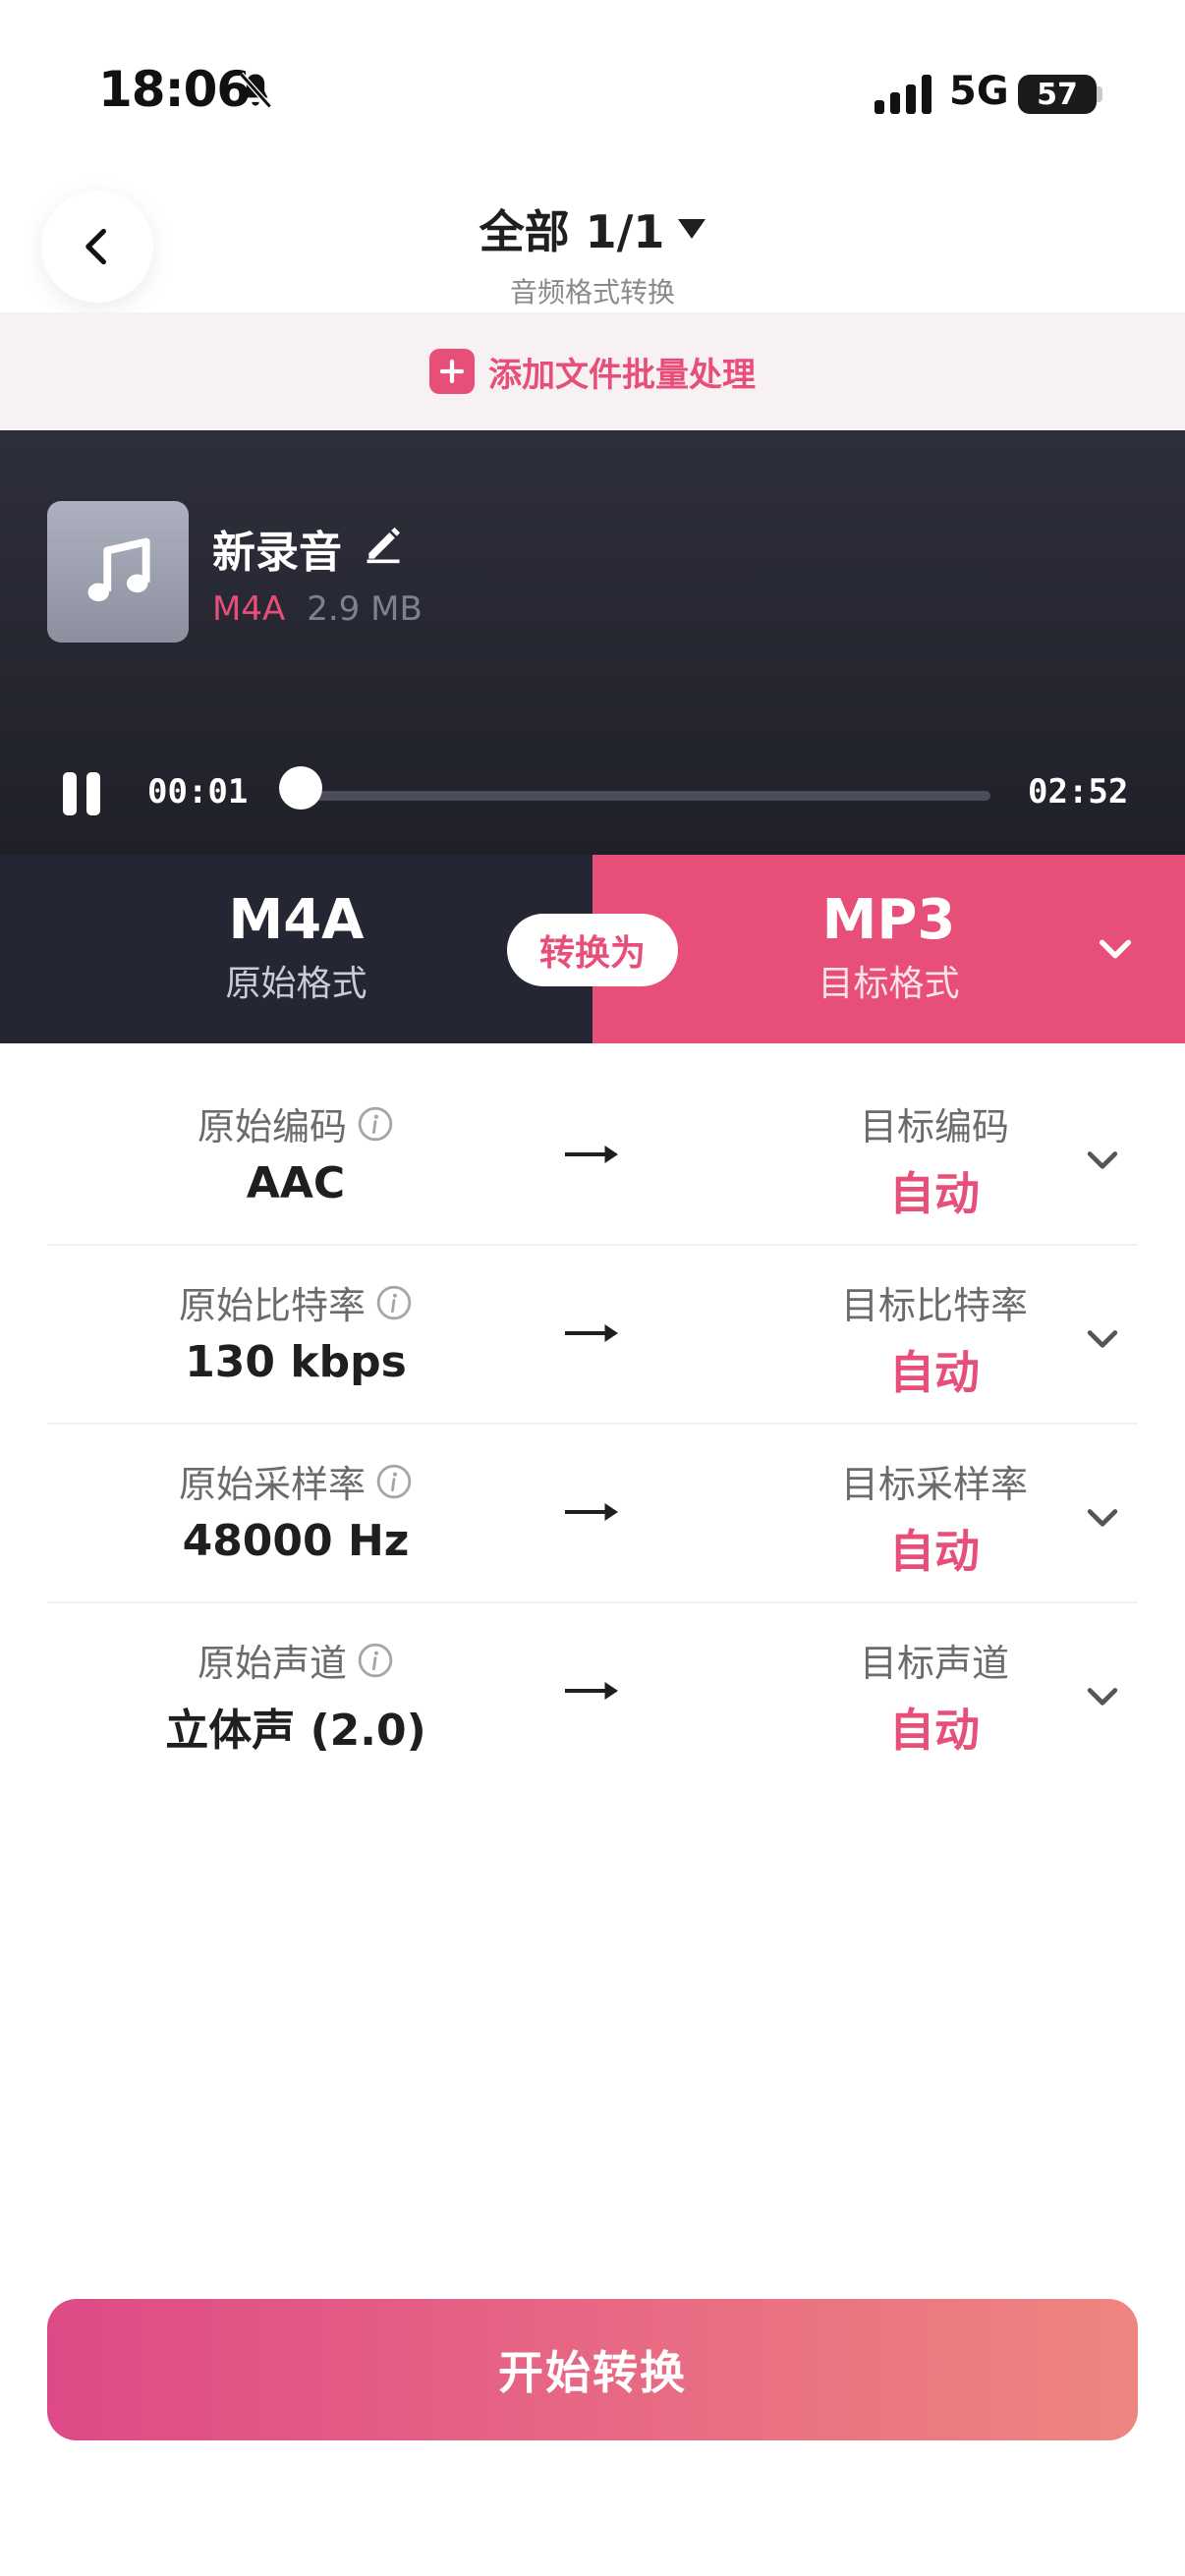 The height and width of the screenshot is (2576, 1185). I want to click on music-note-icon, so click(119, 569).